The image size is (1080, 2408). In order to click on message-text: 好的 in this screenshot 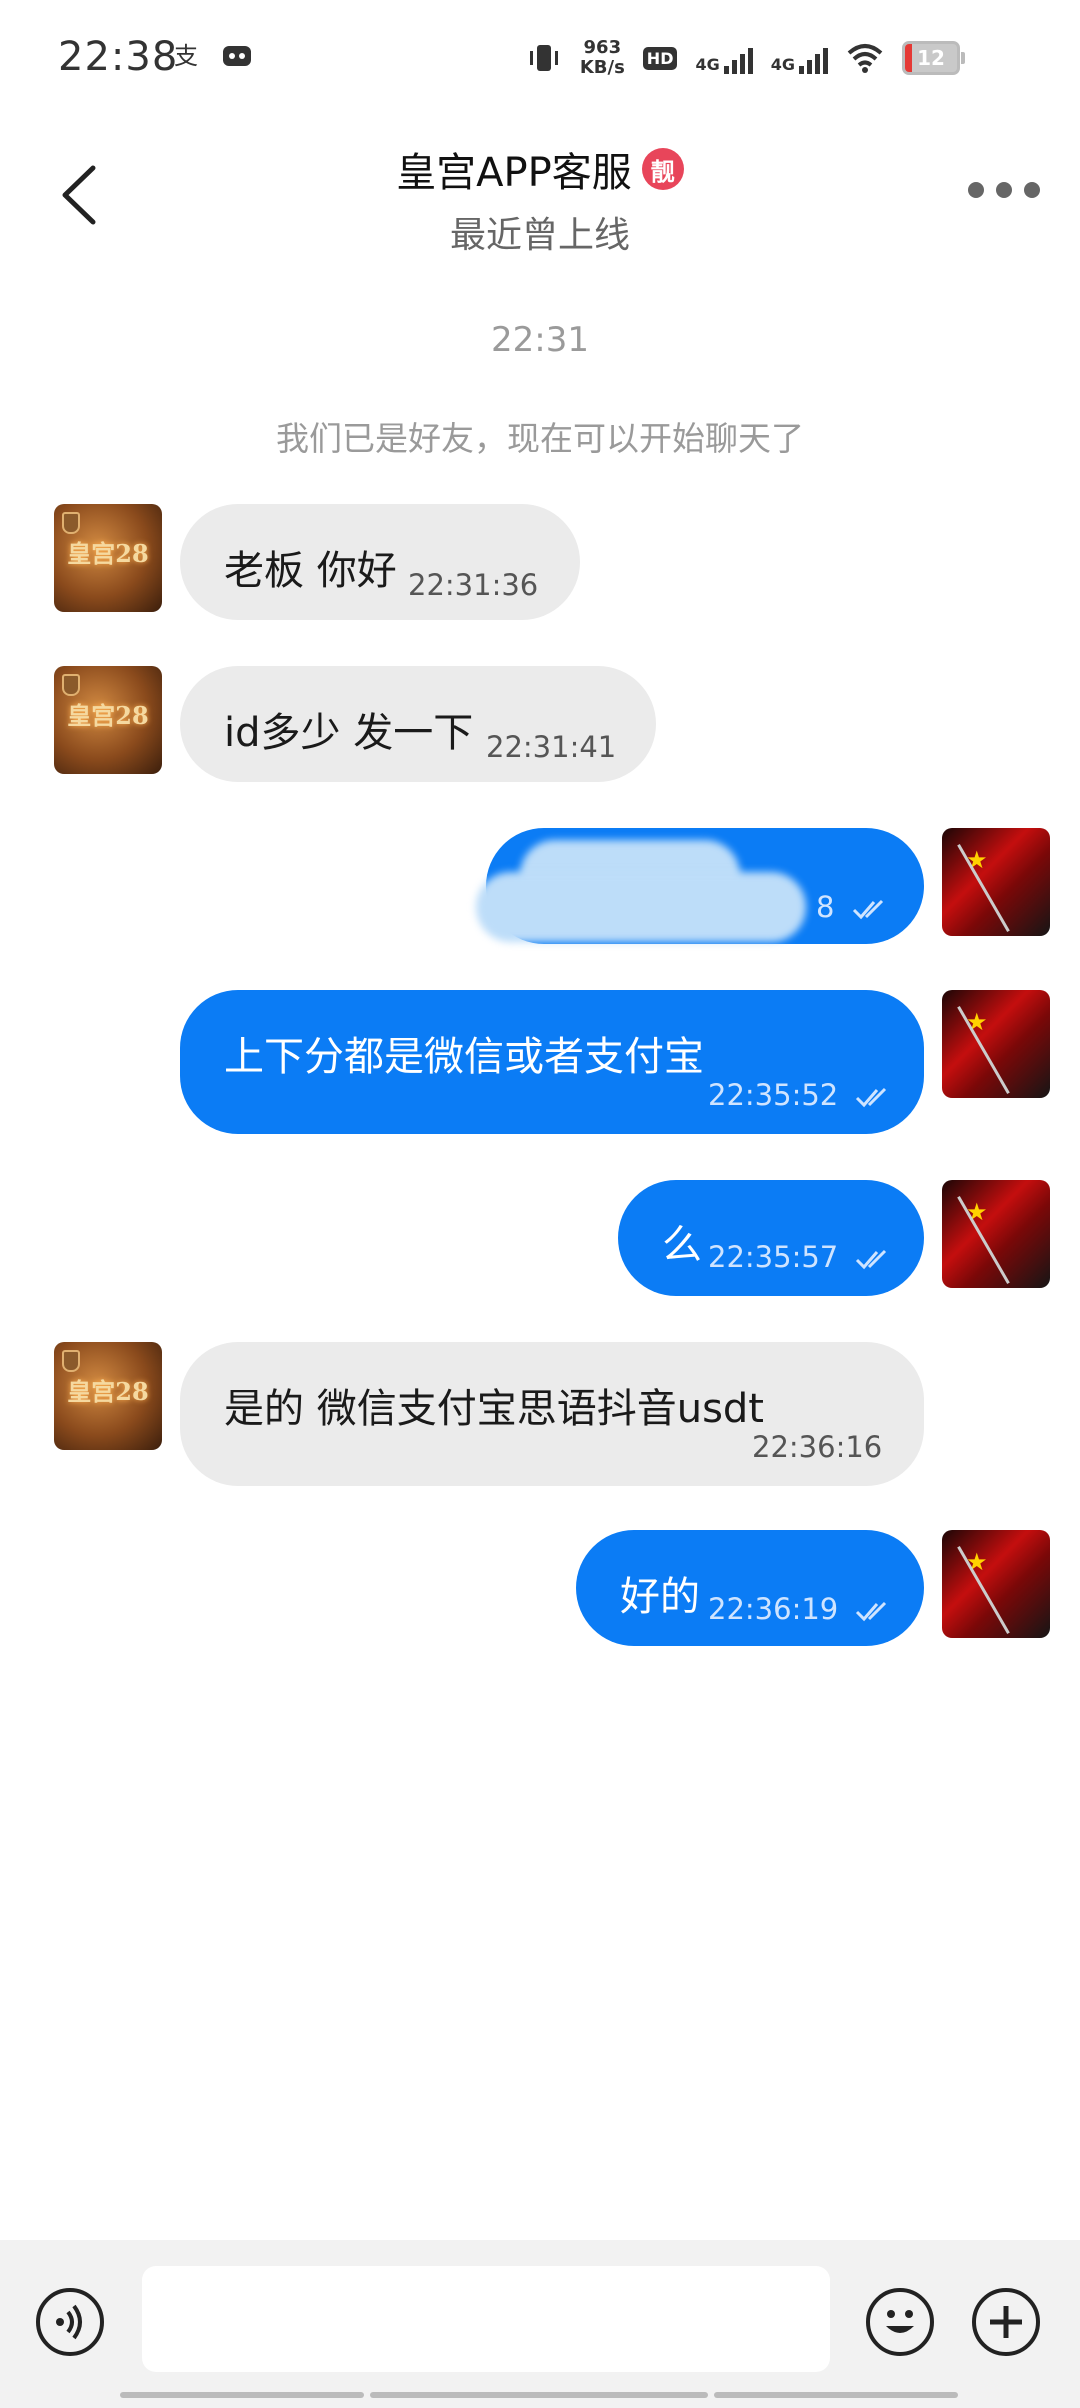, I will do `click(660, 1597)`.